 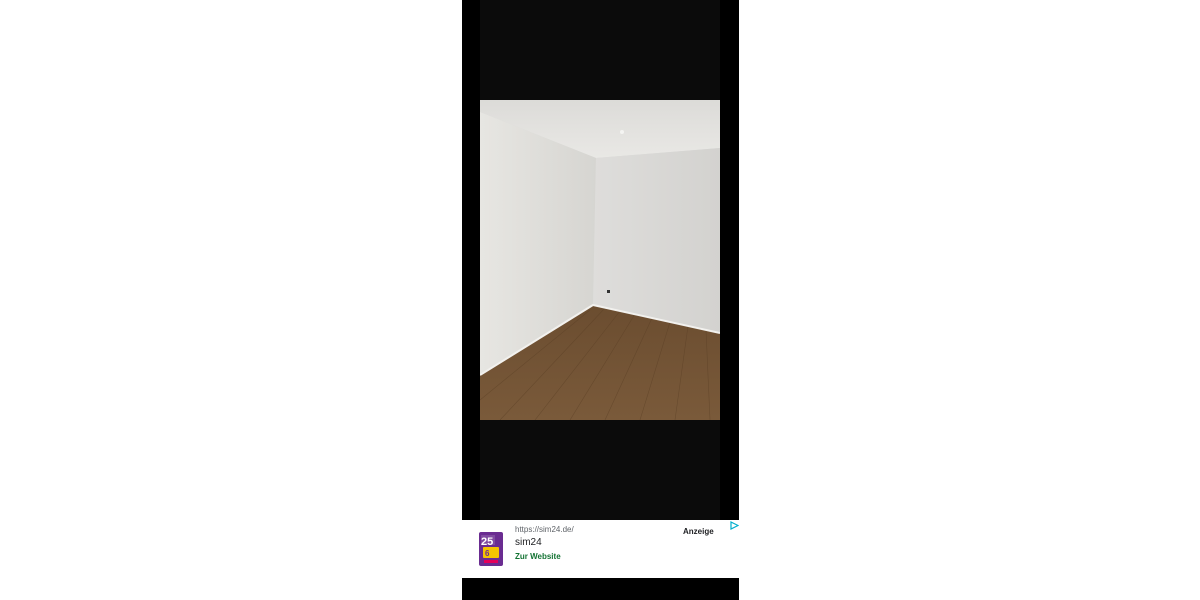 I want to click on room-photo, so click(x=600, y=260).